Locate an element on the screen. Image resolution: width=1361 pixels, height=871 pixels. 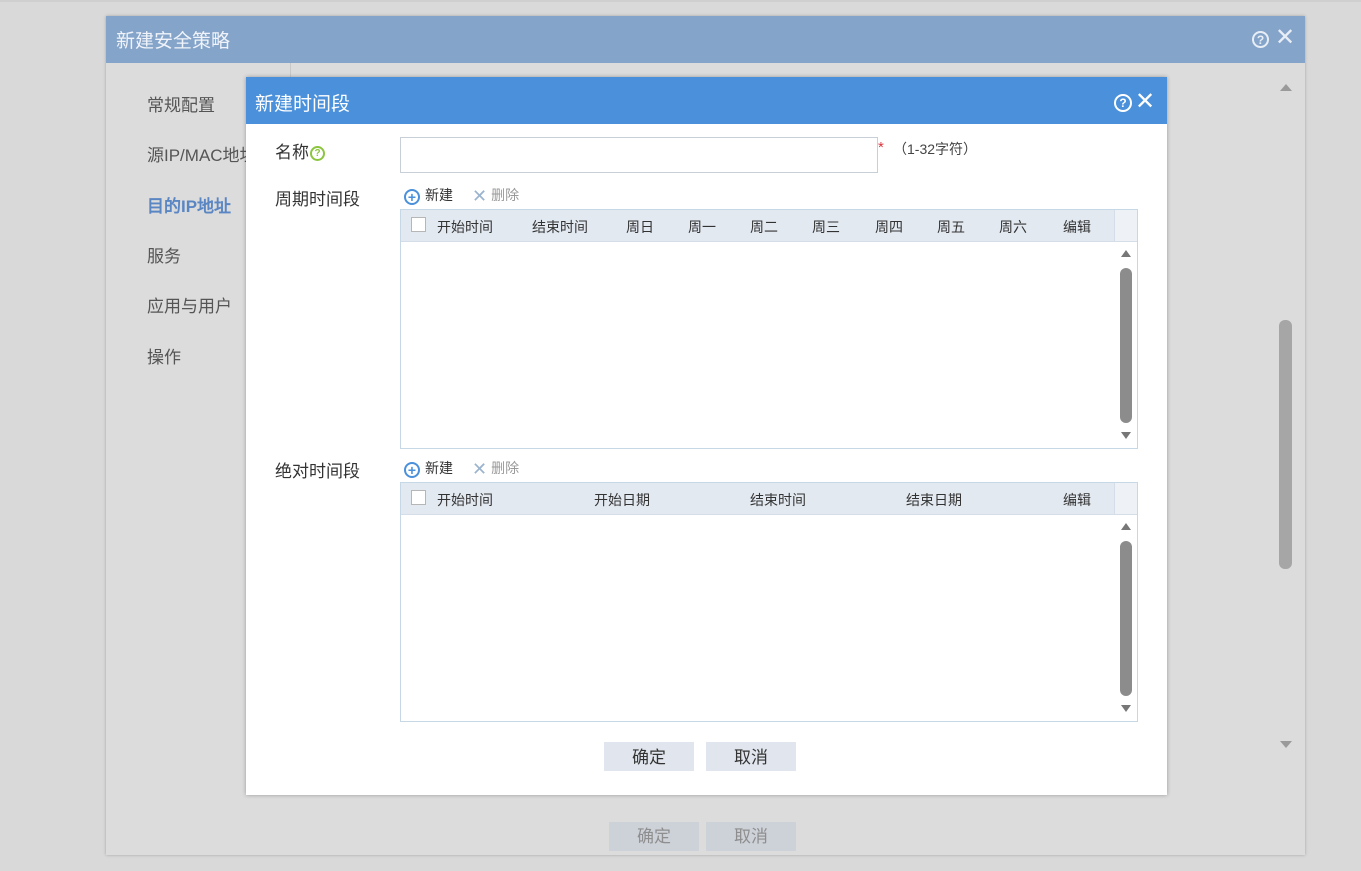
top-border is located at coordinates (680, 1).